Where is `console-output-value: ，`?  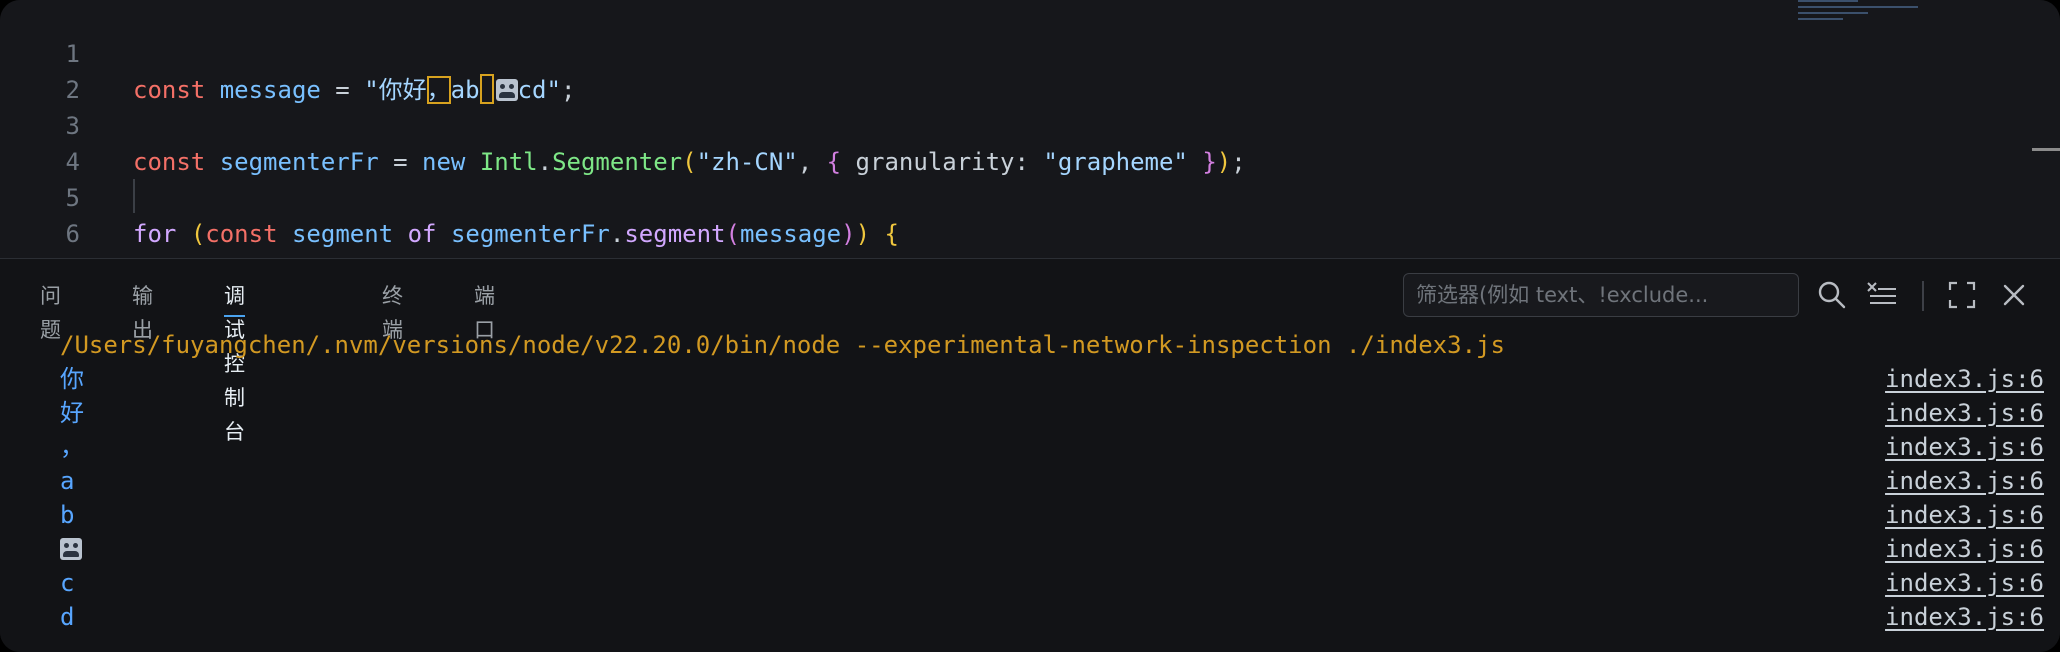 console-output-value: ， is located at coordinates (72, 447).